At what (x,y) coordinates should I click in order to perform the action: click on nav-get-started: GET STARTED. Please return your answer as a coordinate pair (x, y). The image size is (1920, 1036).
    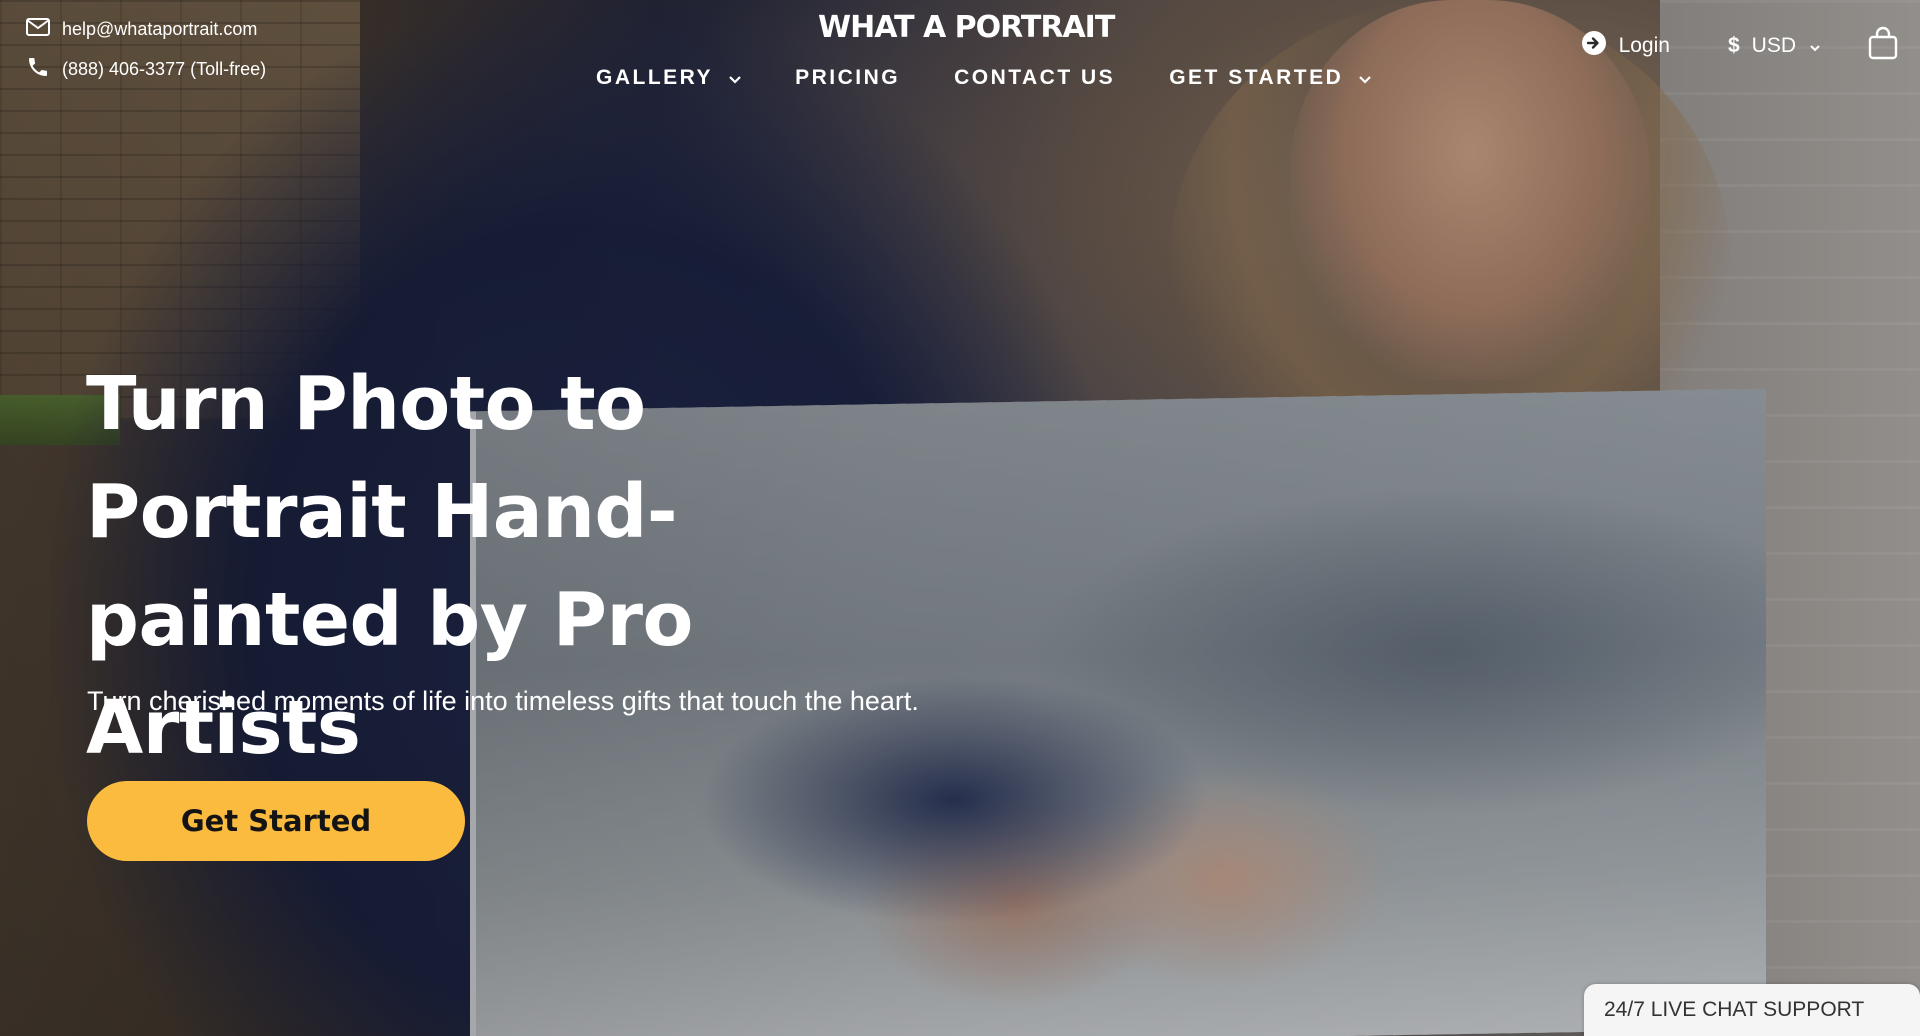
    Looking at the image, I should click on (1270, 78).